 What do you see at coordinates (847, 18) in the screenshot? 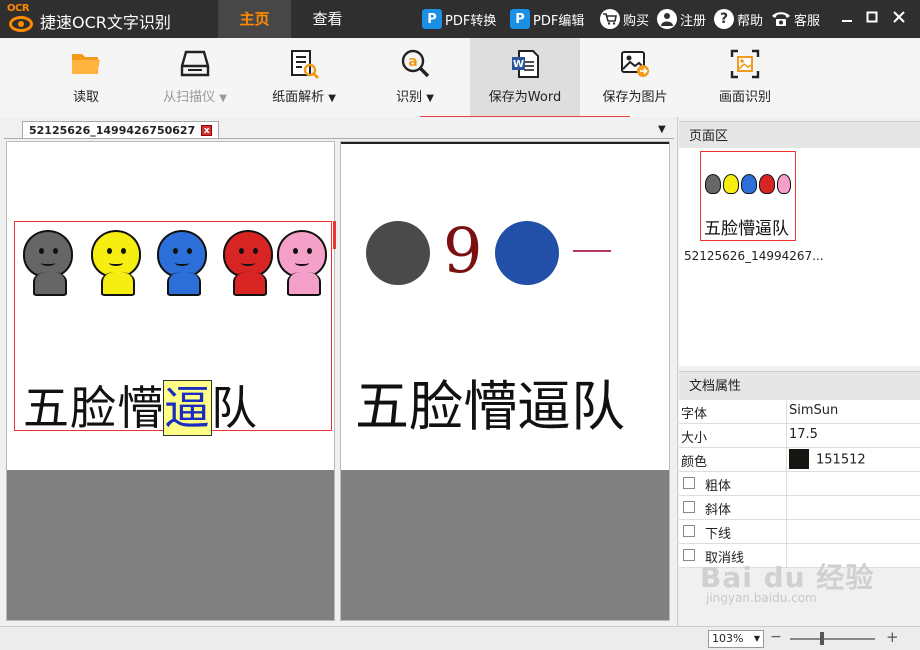
I see `minimize-button` at bounding box center [847, 18].